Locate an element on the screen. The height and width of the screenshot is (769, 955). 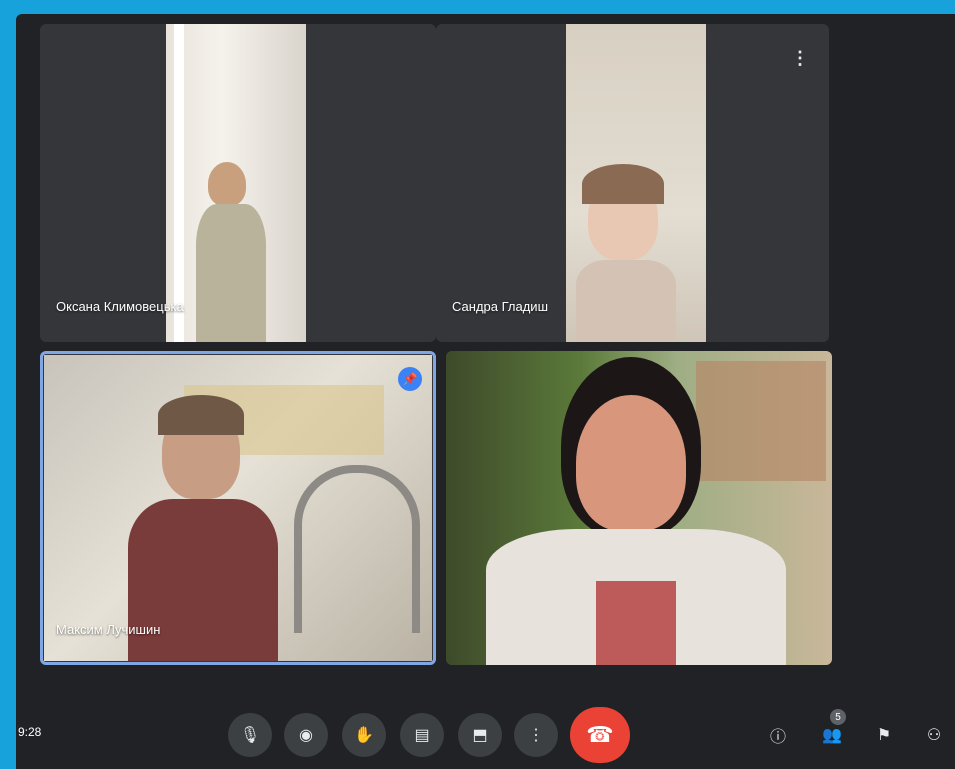
camera-icon: ◉ is located at coordinates (306, 735).